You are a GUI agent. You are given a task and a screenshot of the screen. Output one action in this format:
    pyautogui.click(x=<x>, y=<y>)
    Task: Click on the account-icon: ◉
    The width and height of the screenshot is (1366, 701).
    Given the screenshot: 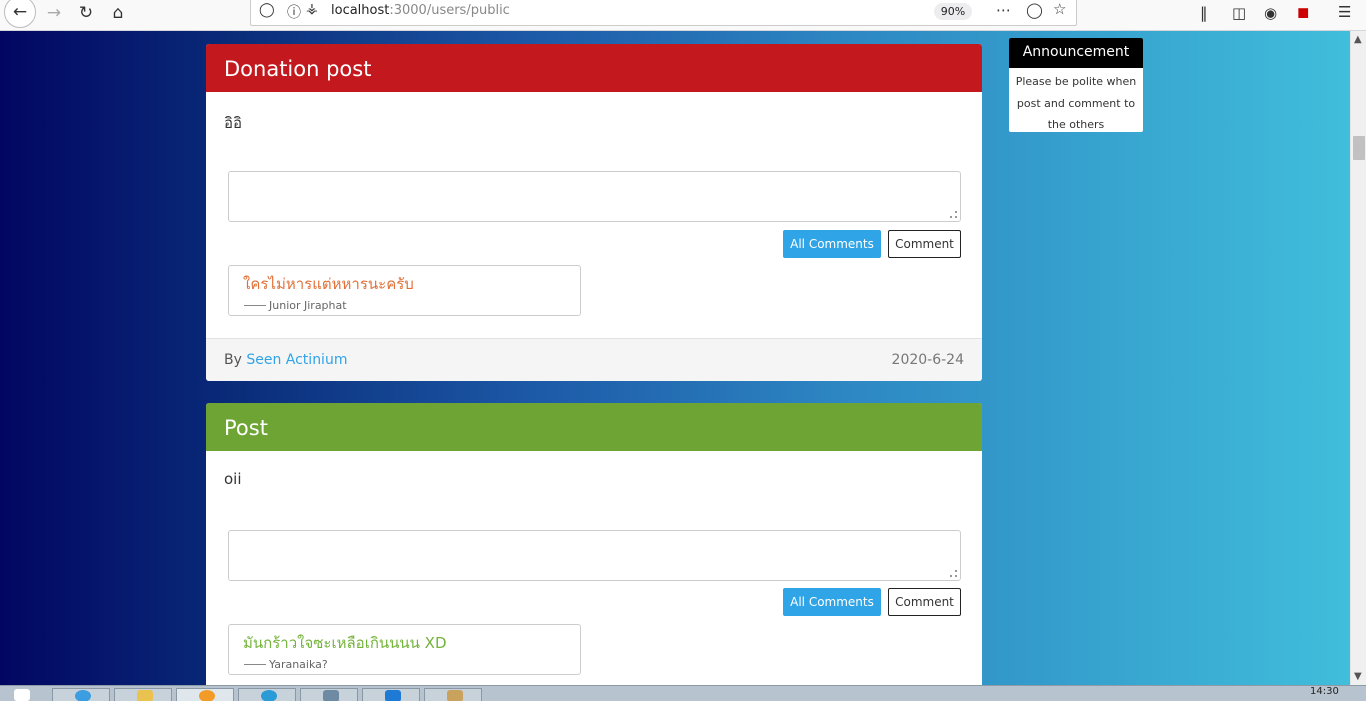 What is the action you would take?
    pyautogui.click(x=1270, y=13)
    